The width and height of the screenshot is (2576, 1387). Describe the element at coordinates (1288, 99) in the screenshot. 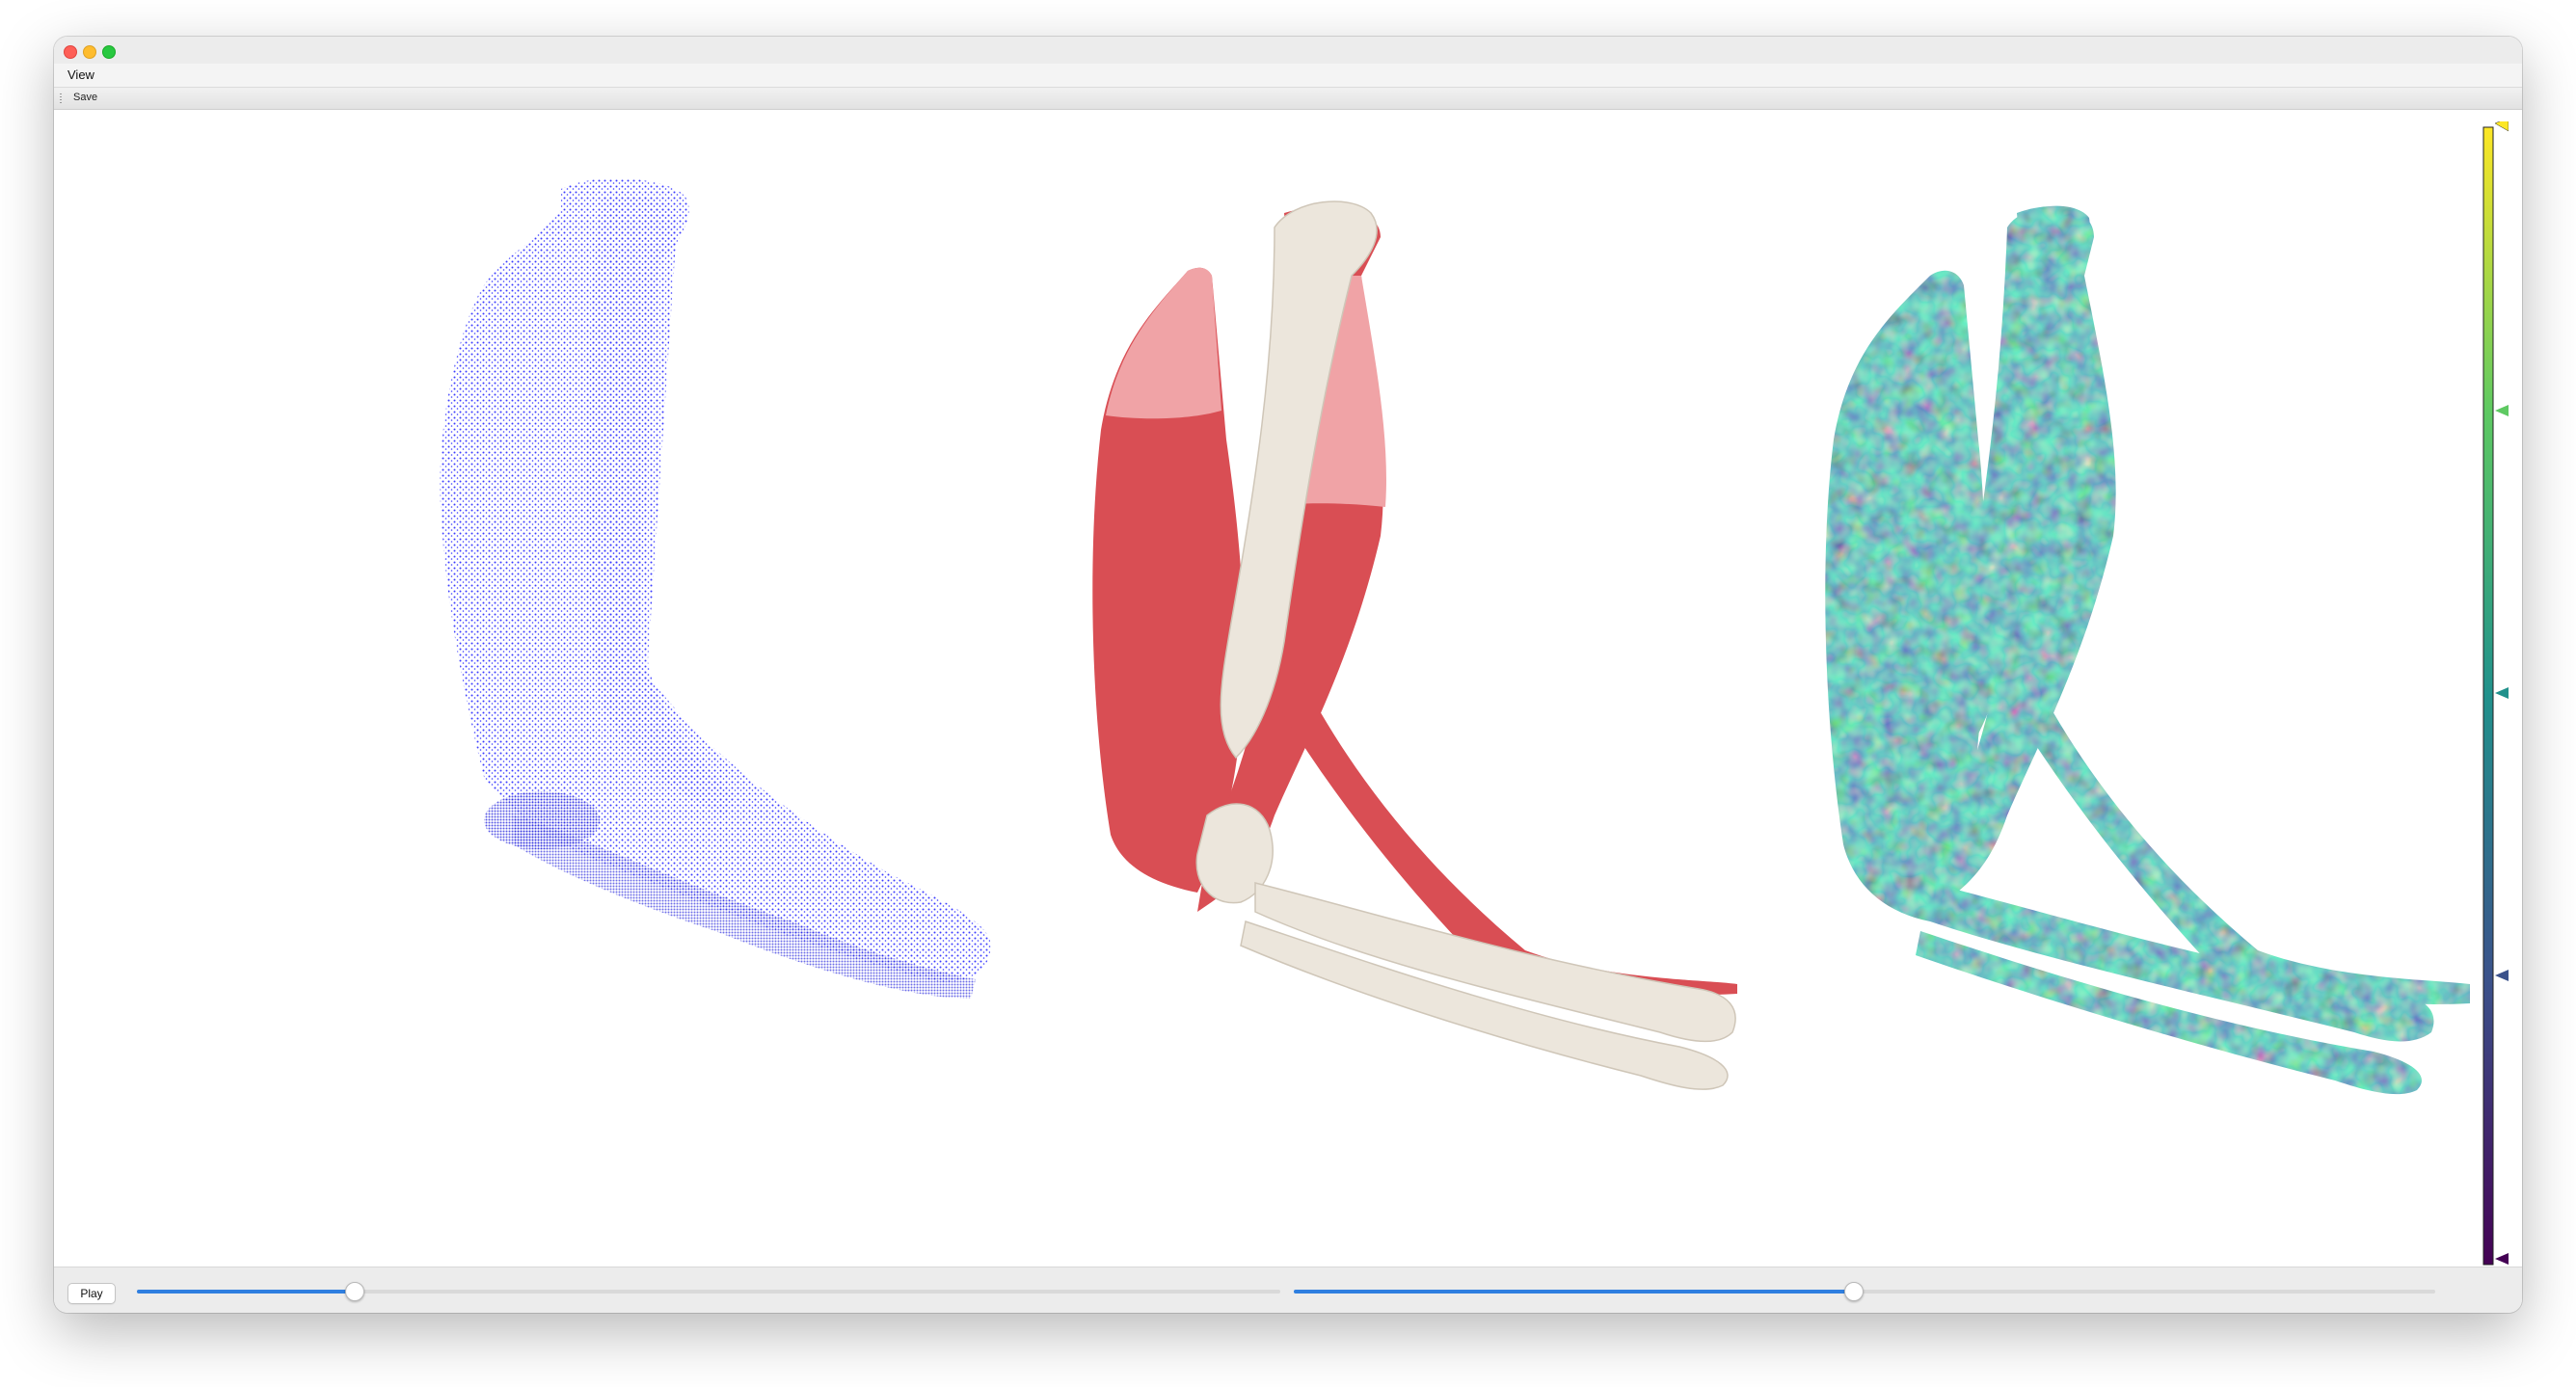

I see `toolbar: Save` at that location.